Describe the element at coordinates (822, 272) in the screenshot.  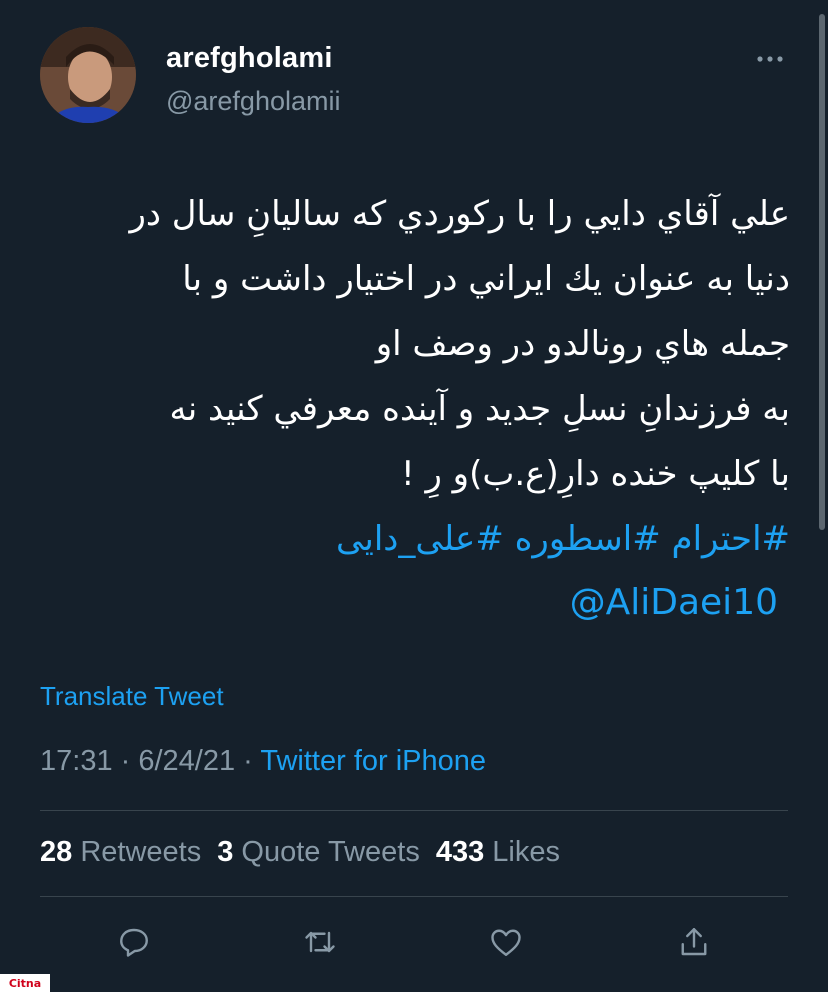
I see `scrollbar` at that location.